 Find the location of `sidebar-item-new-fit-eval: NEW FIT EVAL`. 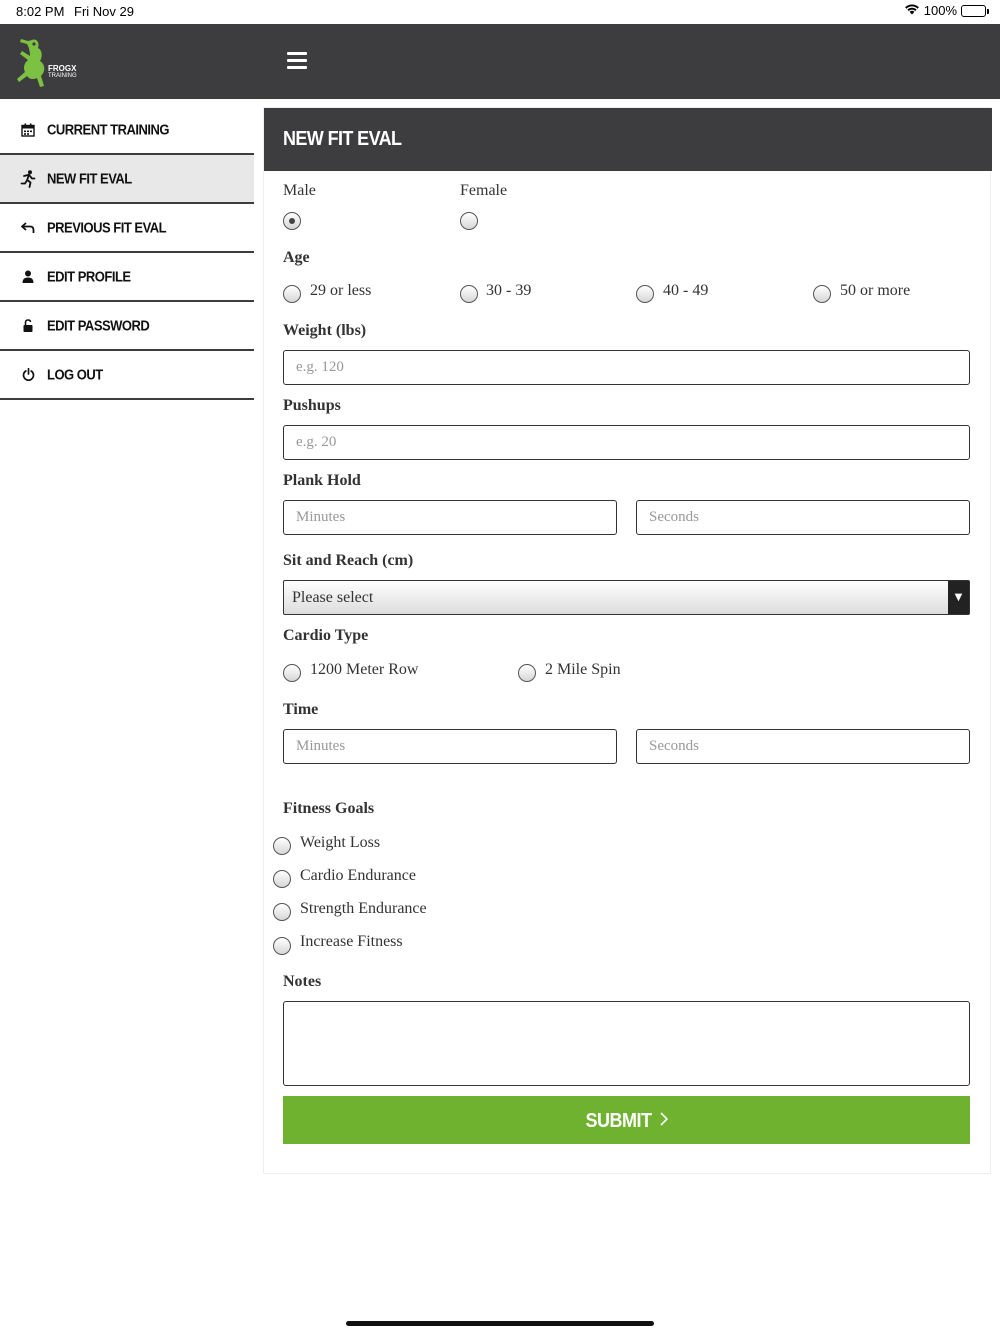

sidebar-item-new-fit-eval: NEW FIT EVAL is located at coordinates (127, 179).